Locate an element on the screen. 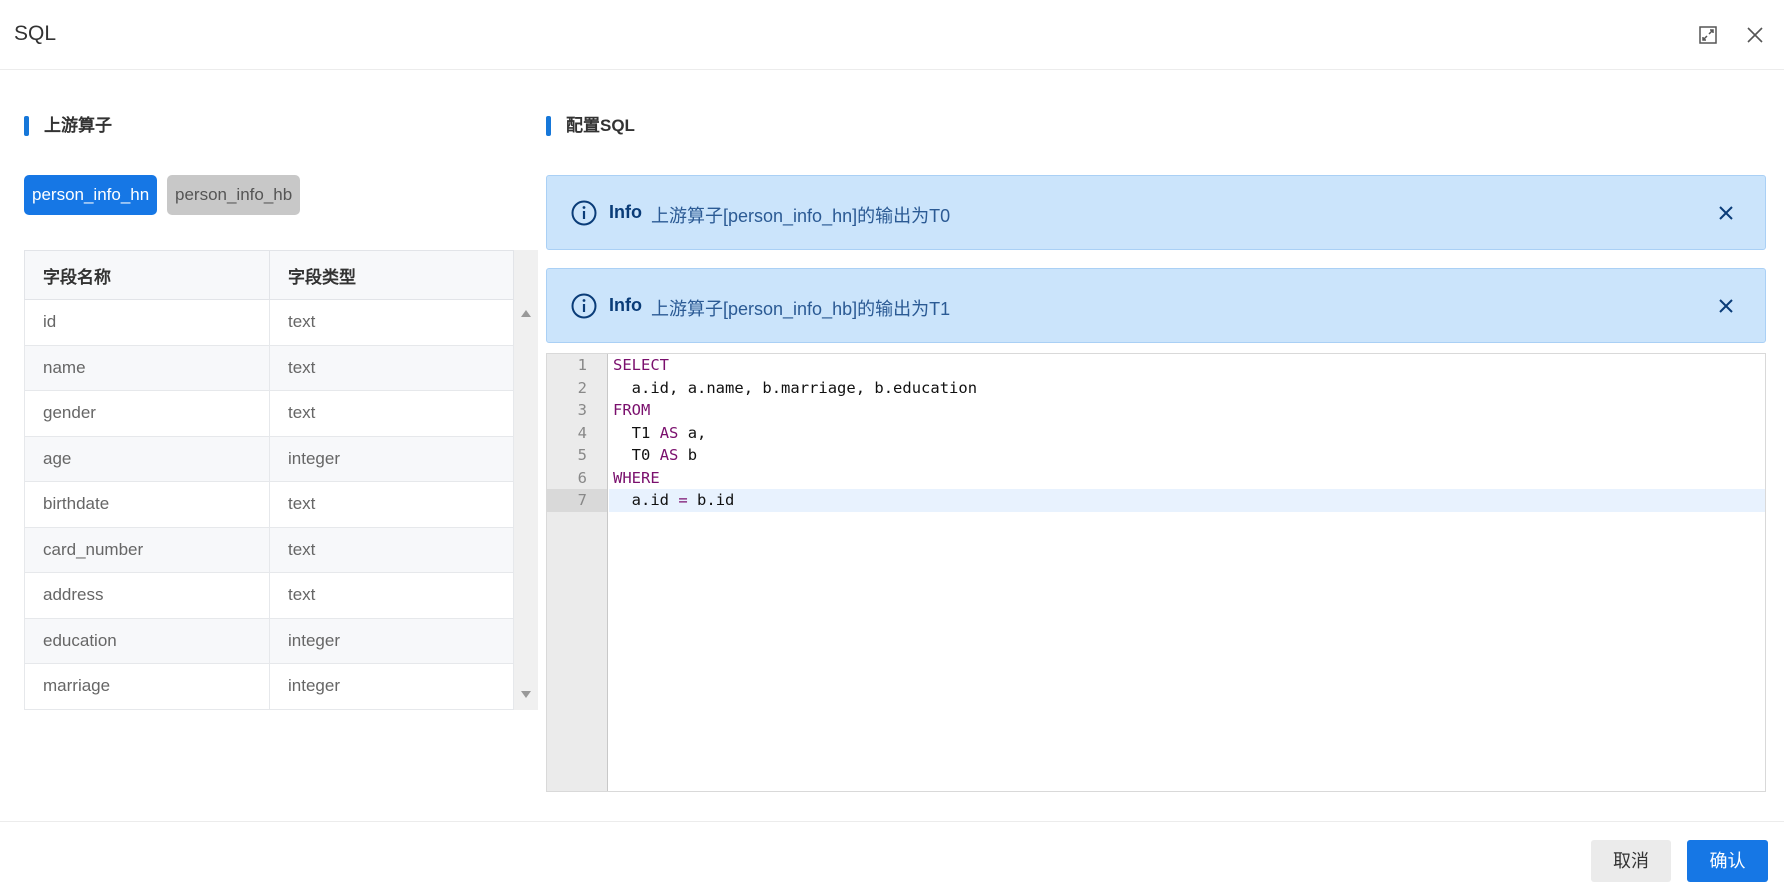 This screenshot has height=892, width=1784. sql-token: T0 is located at coordinates (641, 455).